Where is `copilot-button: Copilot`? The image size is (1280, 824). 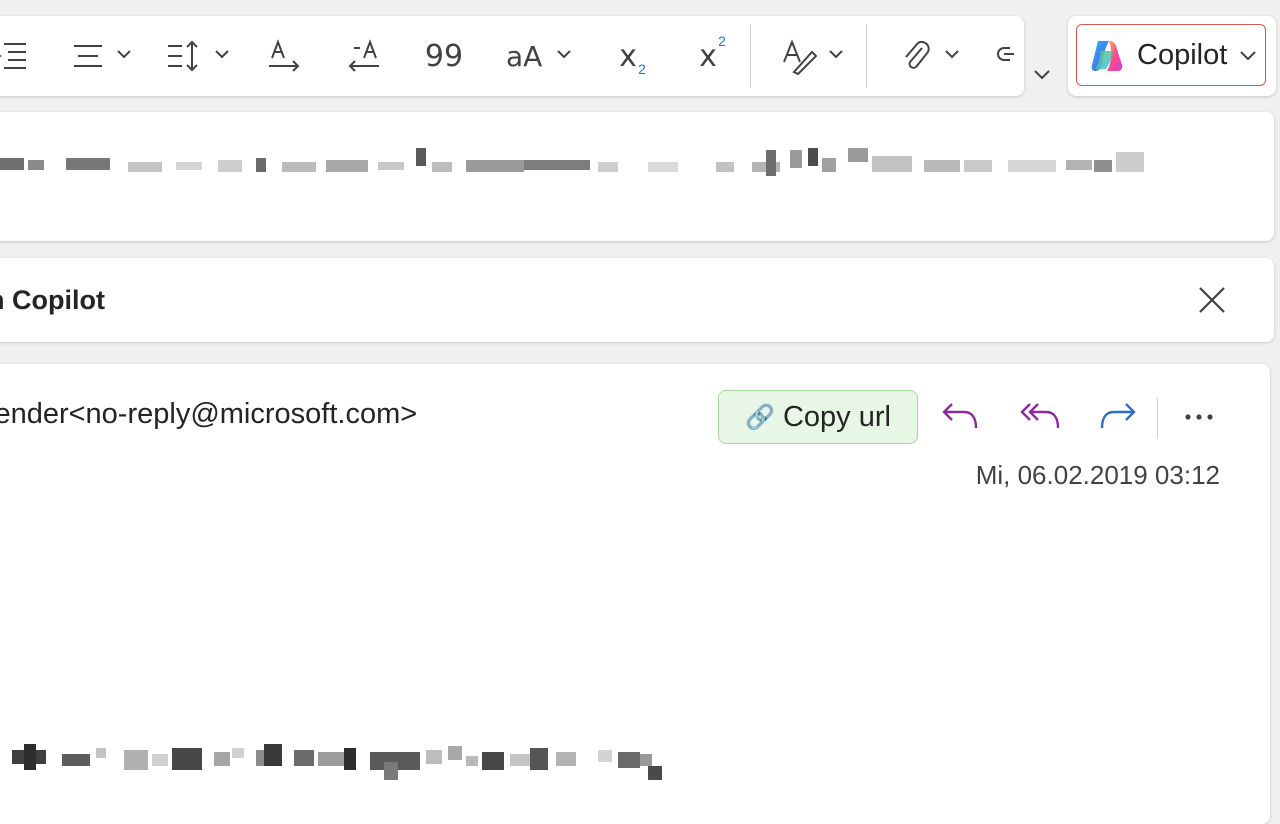
copilot-button: Copilot is located at coordinates (1171, 55).